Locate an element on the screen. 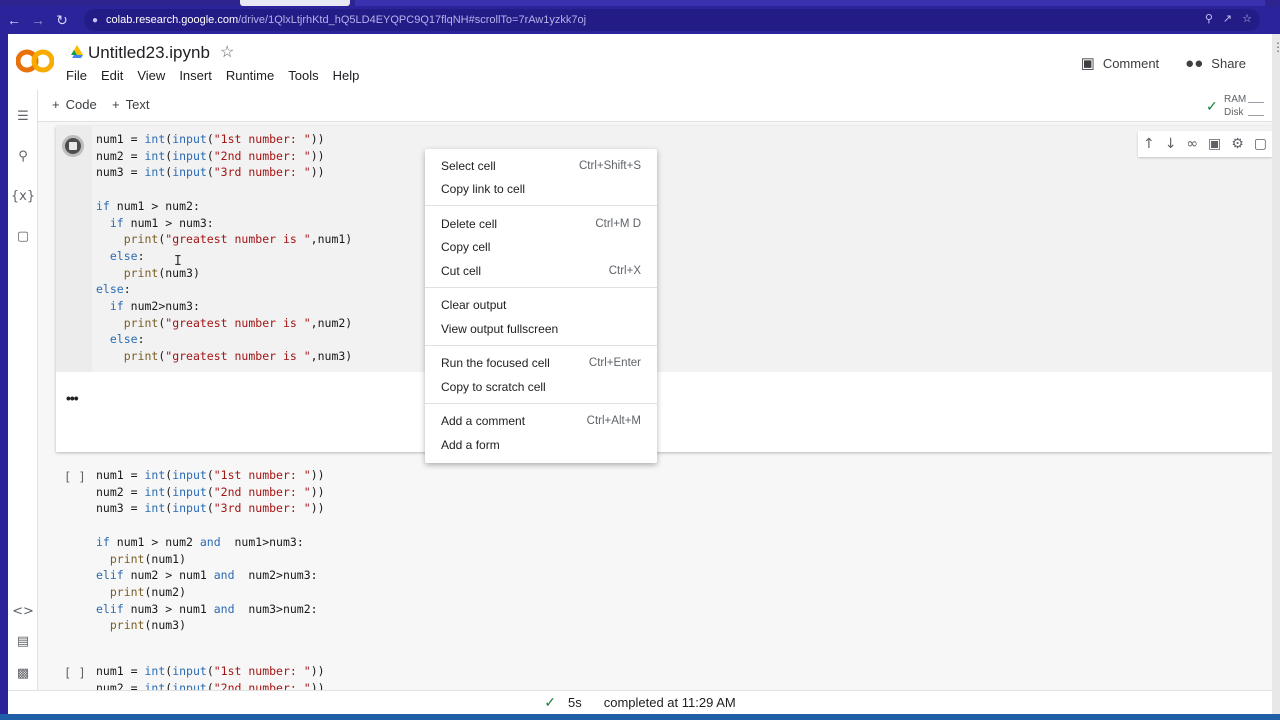 This screenshot has width=1280, height=720. execution-duration: 5s is located at coordinates (574, 702).